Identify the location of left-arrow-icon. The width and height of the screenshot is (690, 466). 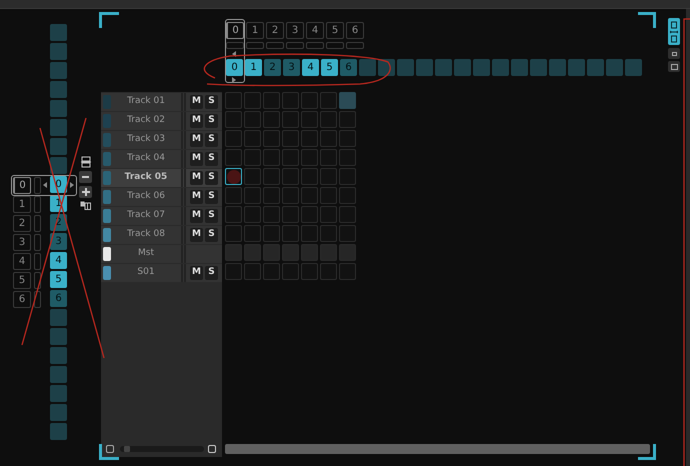
(45, 185).